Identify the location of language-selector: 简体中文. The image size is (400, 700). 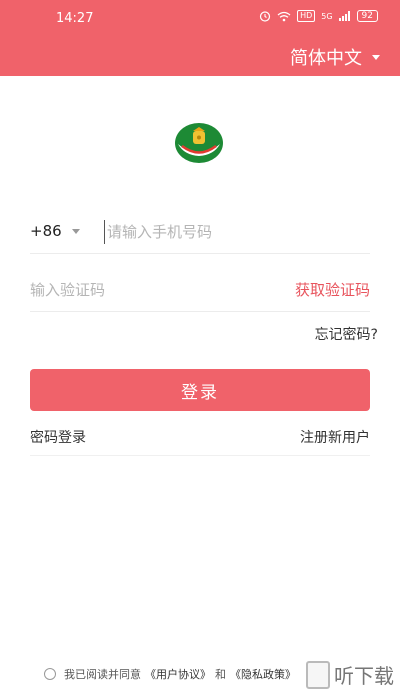
(335, 57).